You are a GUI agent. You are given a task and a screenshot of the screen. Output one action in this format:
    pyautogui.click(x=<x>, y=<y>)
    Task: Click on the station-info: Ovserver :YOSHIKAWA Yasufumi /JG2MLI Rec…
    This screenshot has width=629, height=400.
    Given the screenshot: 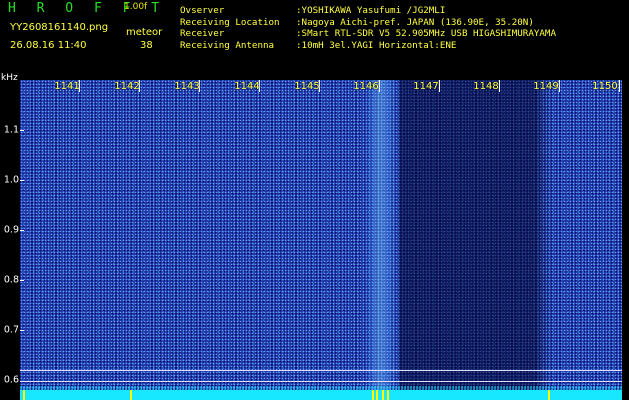 What is the action you would take?
    pyautogui.click(x=368, y=28)
    